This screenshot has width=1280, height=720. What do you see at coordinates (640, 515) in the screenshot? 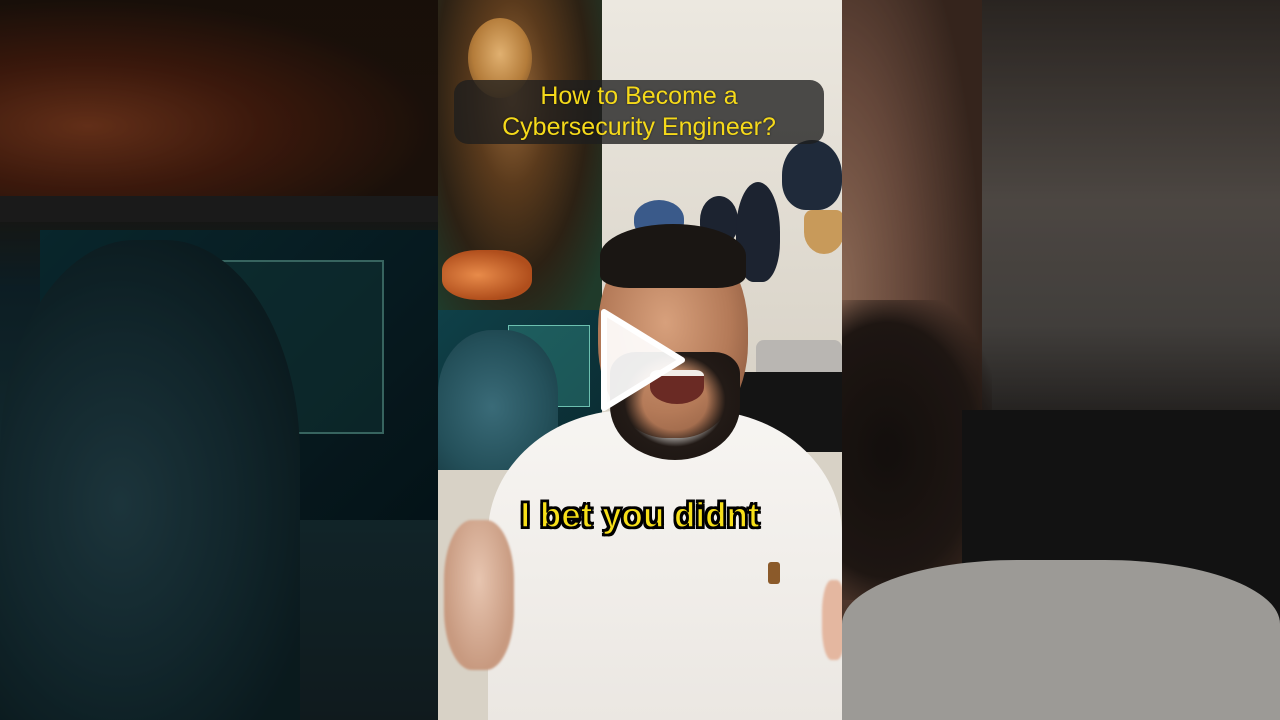
I see `video-subtitle: I bet you didnt` at bounding box center [640, 515].